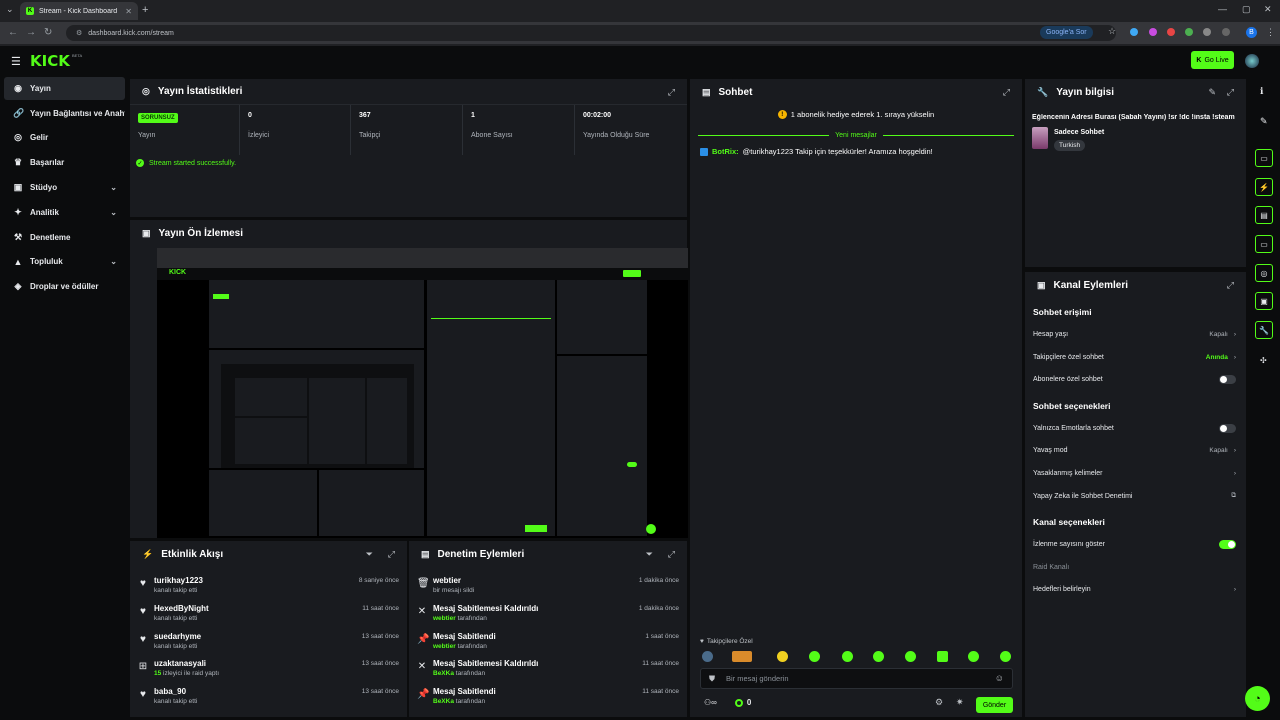 This screenshot has width=1280, height=720. I want to click on settings-gear-icon: ⚙, so click(939, 702).